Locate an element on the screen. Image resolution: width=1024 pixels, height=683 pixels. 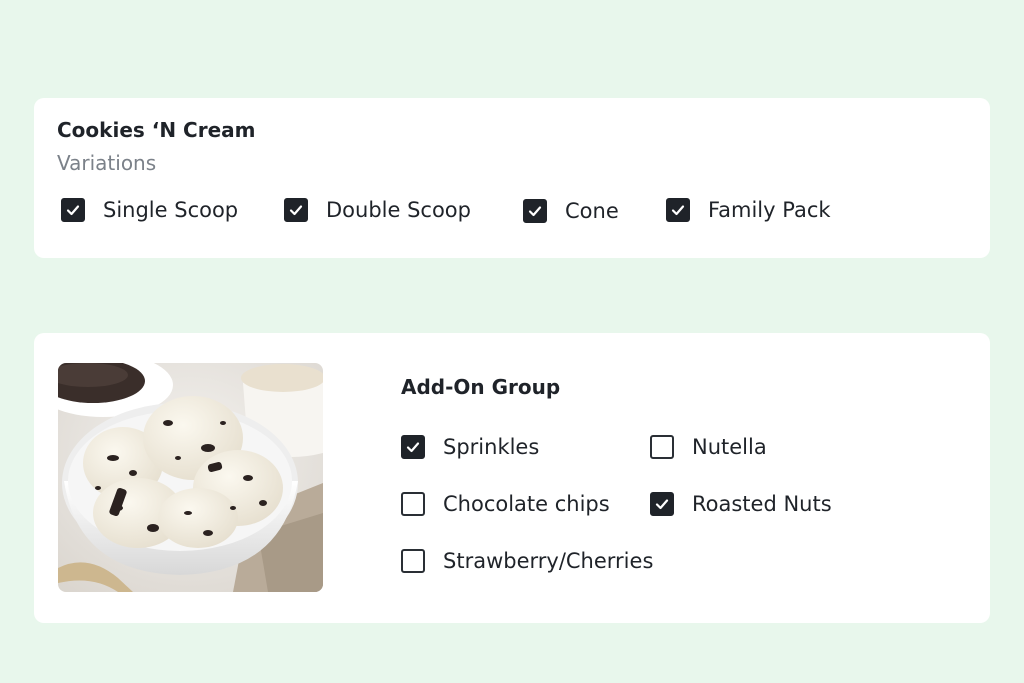
checkbox-double-scoop is located at coordinates (296, 210).